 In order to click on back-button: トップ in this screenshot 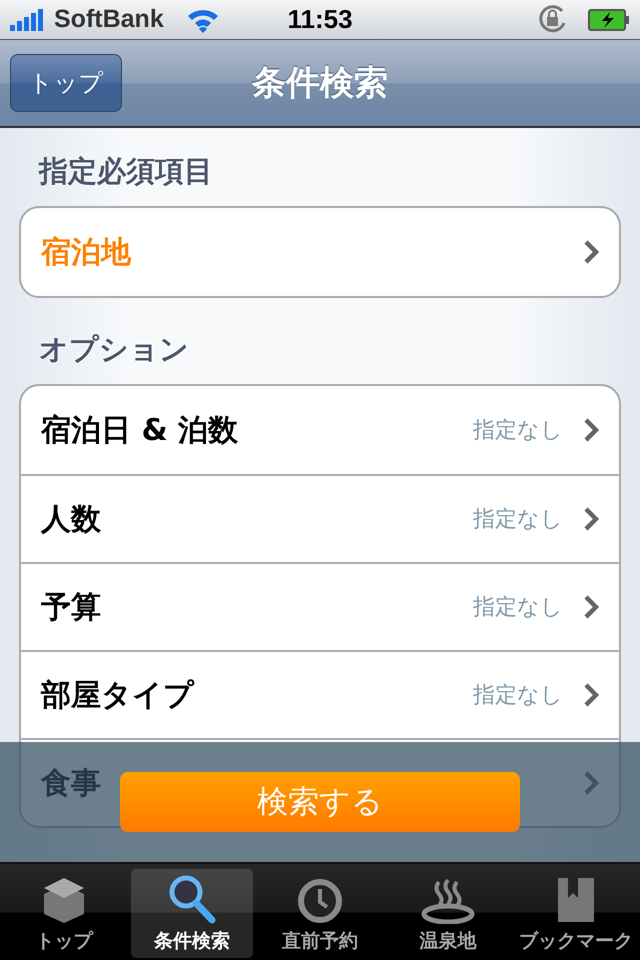, I will do `click(66, 83)`.